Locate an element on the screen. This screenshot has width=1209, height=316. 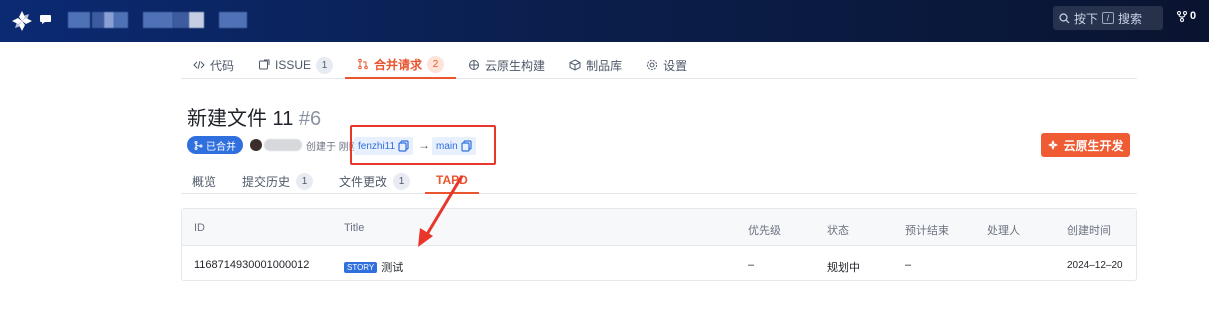
pr-meta: 已合并 创建于 刚刚 is located at coordinates (273, 145).